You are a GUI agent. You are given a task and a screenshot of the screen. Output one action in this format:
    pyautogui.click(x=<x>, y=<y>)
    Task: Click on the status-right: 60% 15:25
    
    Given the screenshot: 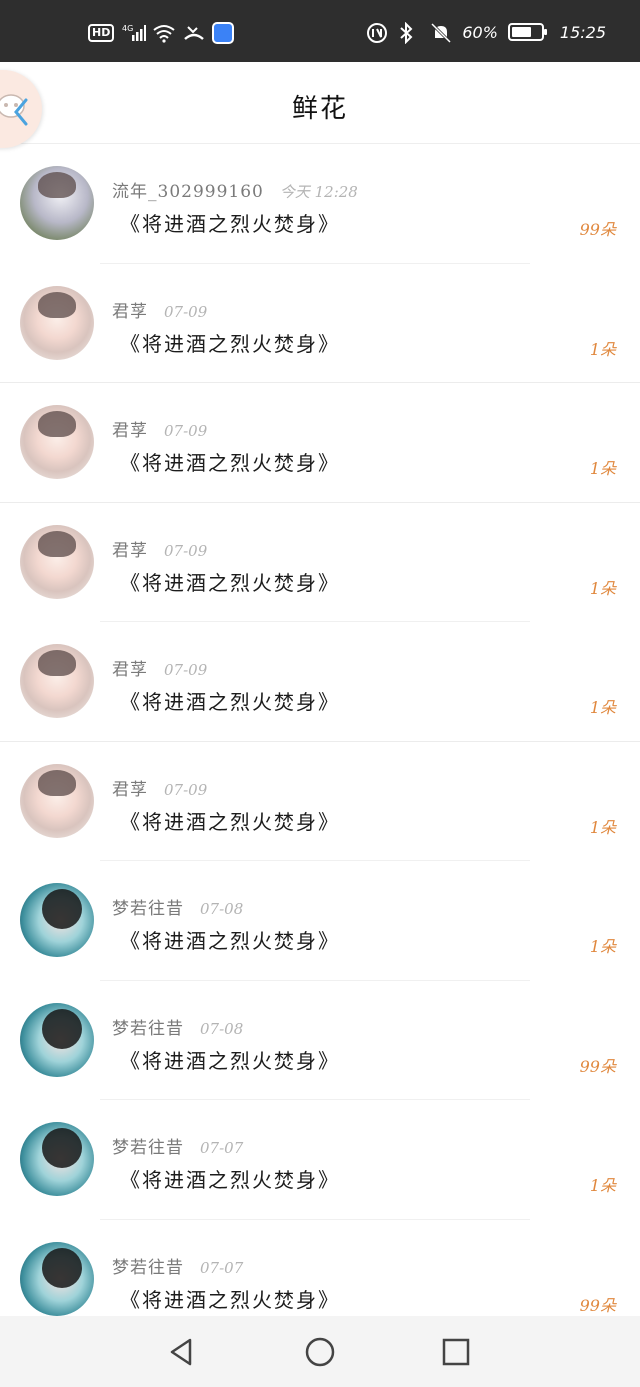 What is the action you would take?
    pyautogui.click(x=486, y=33)
    